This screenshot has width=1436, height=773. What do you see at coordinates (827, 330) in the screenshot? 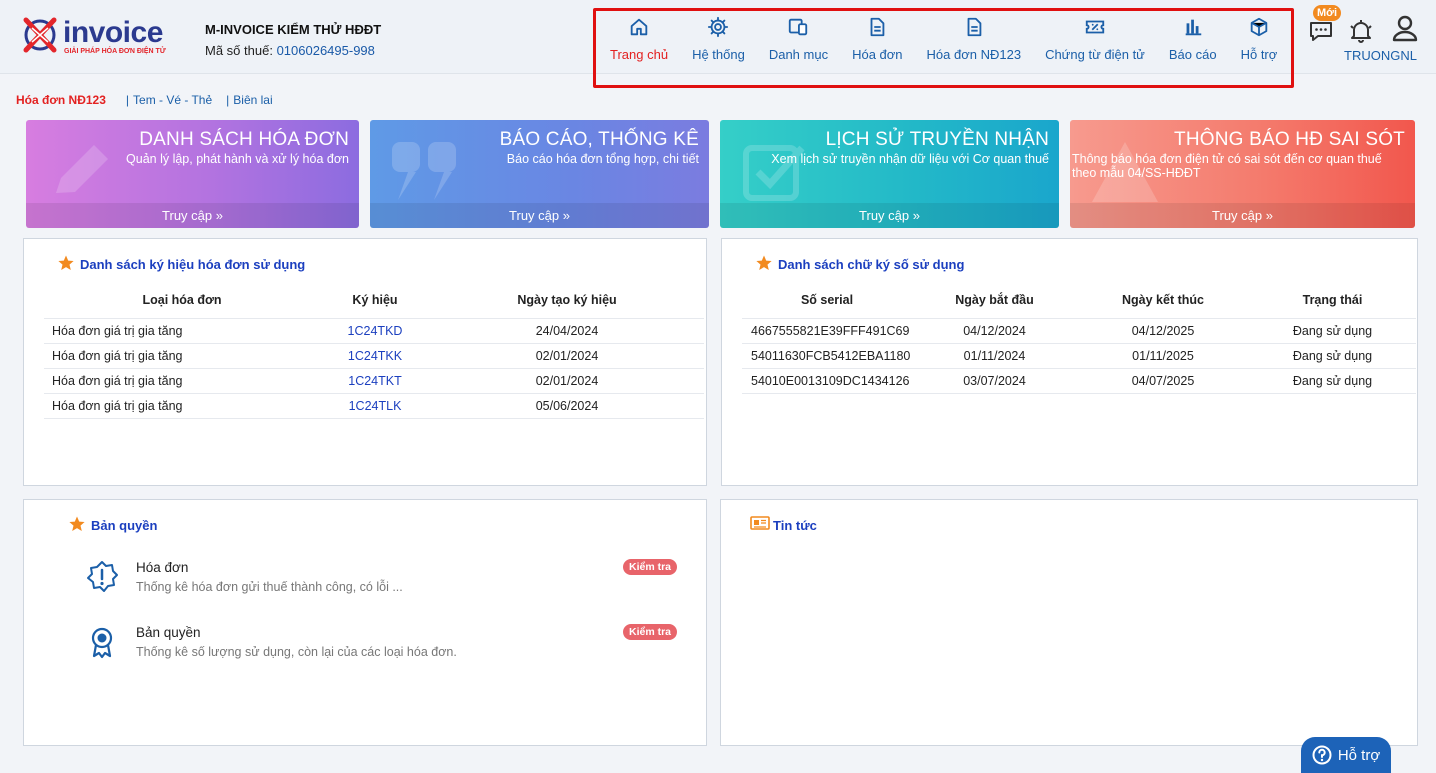
I see `cell-serial: 4667555821E39FFF491C69` at bounding box center [827, 330].